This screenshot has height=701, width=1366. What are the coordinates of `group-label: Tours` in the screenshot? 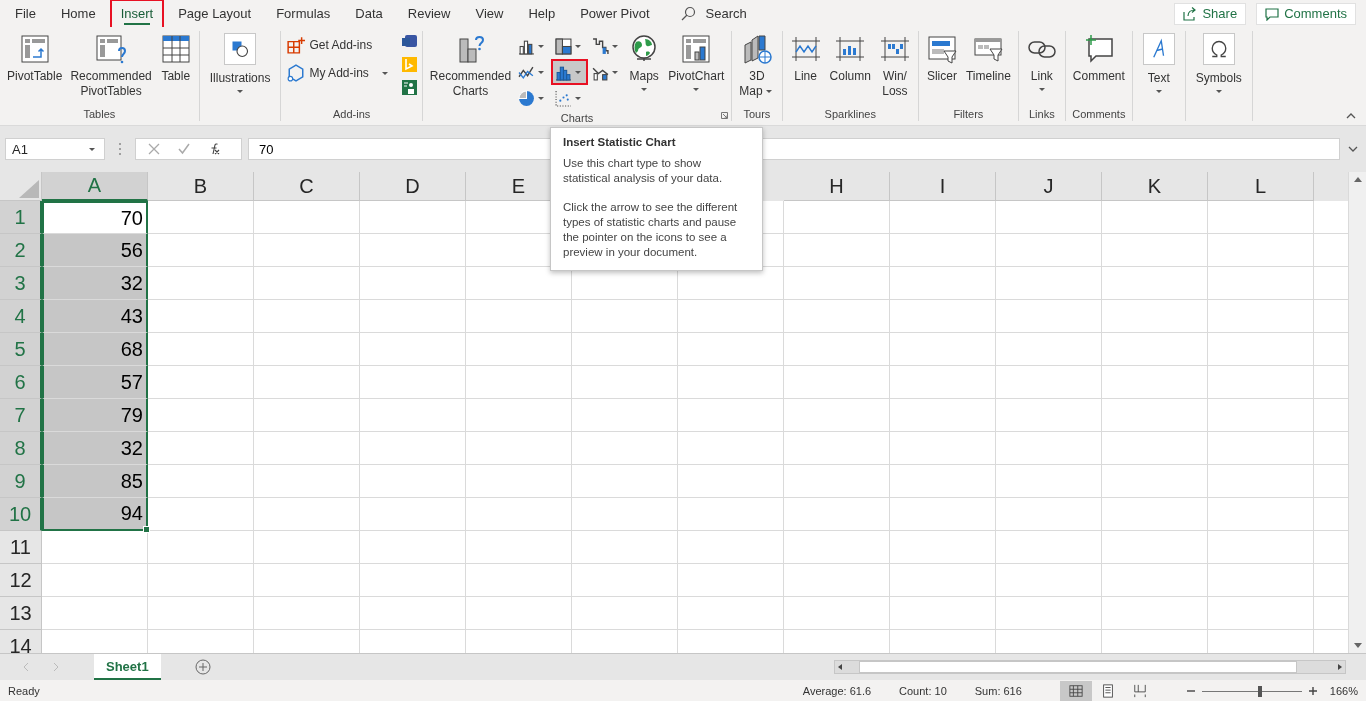 It's located at (757, 114).